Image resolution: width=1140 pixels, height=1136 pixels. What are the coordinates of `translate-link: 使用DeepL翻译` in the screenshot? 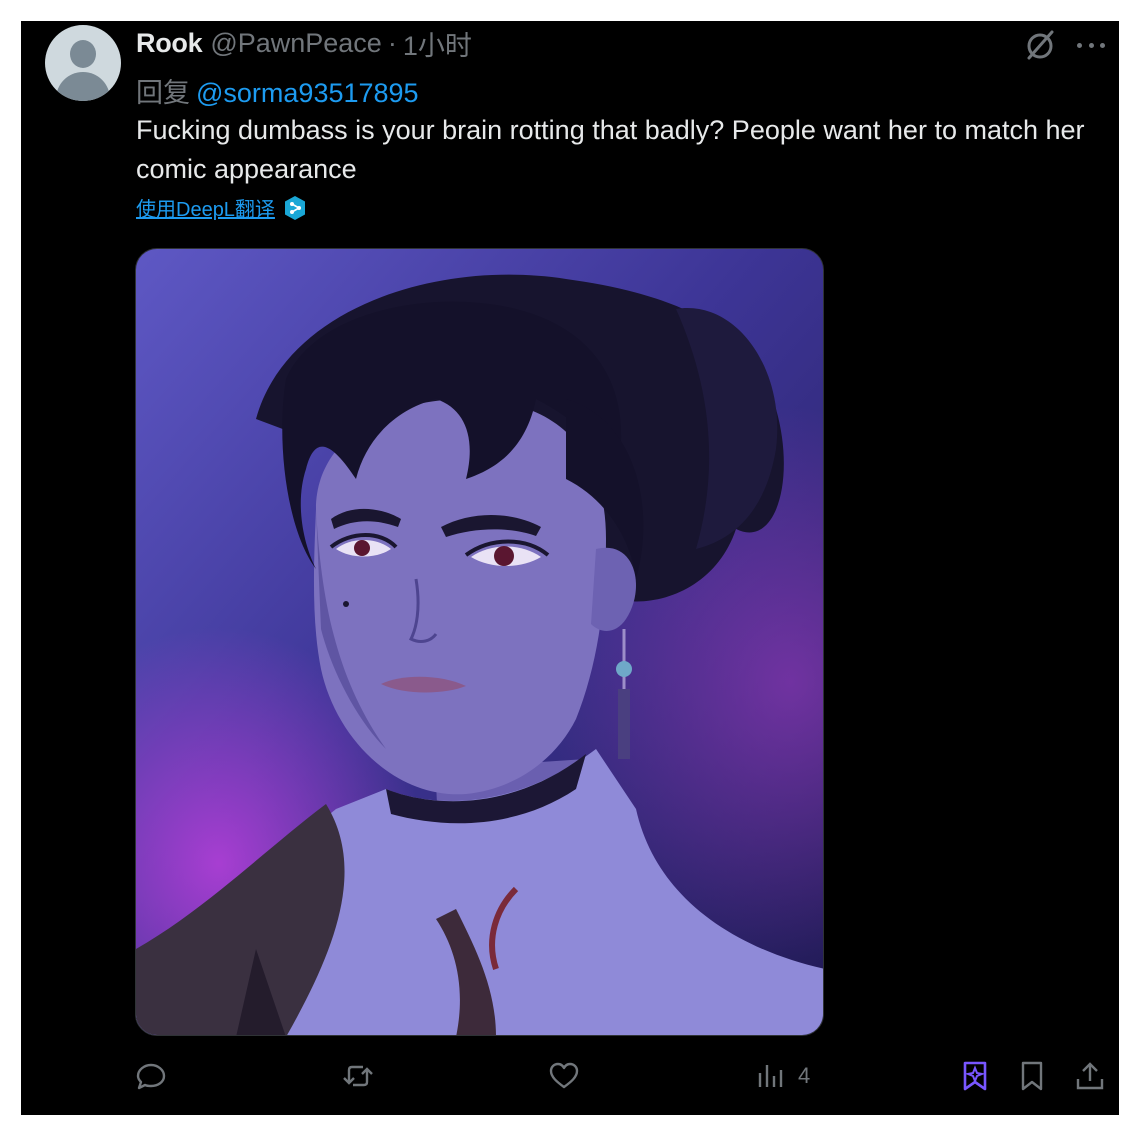 It's located at (205, 207).